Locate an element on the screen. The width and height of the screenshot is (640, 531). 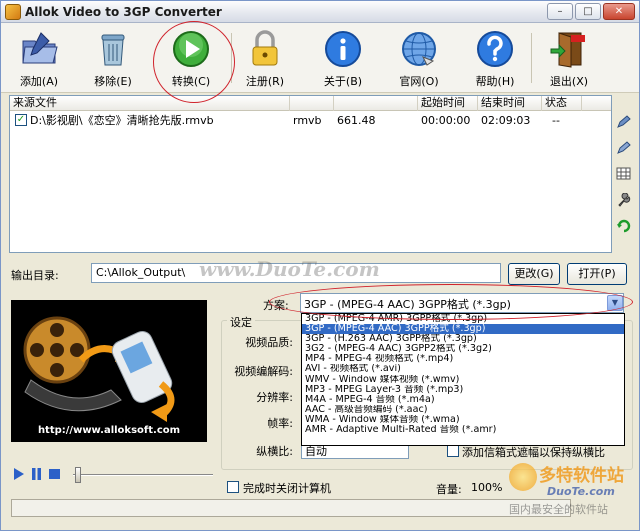
plan-option: MP3 - MPEG Layer-3 音频 (*.mp3) is located at coordinates (463, 390).